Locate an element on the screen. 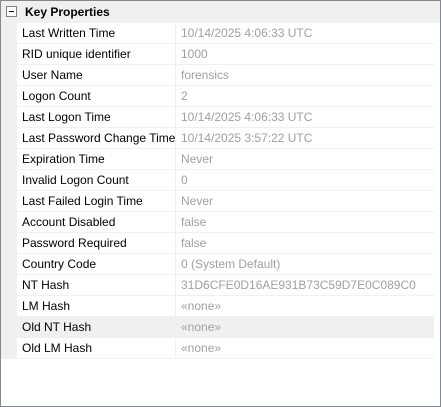 The width and height of the screenshot is (441, 407). property-row-expiration-time: Expiration Time Never is located at coordinates (220, 159).